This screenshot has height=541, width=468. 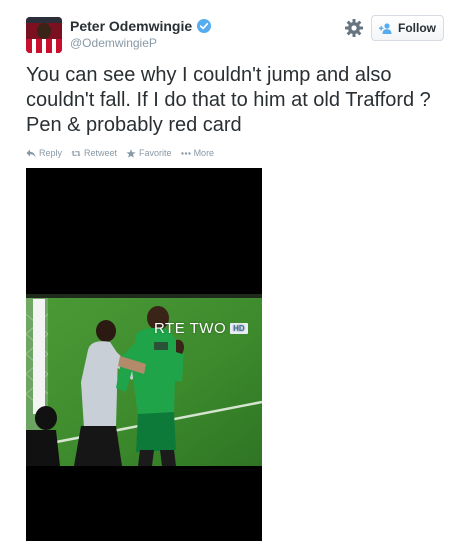 I want to click on user-name-row: Peter Odemwingie, so click(x=141, y=26).